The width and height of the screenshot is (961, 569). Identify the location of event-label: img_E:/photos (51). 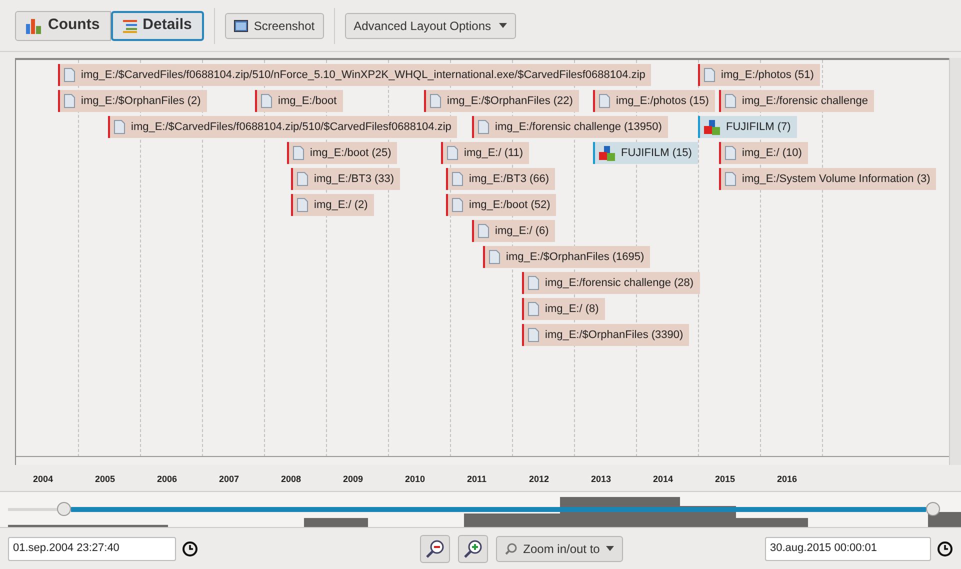
(759, 75).